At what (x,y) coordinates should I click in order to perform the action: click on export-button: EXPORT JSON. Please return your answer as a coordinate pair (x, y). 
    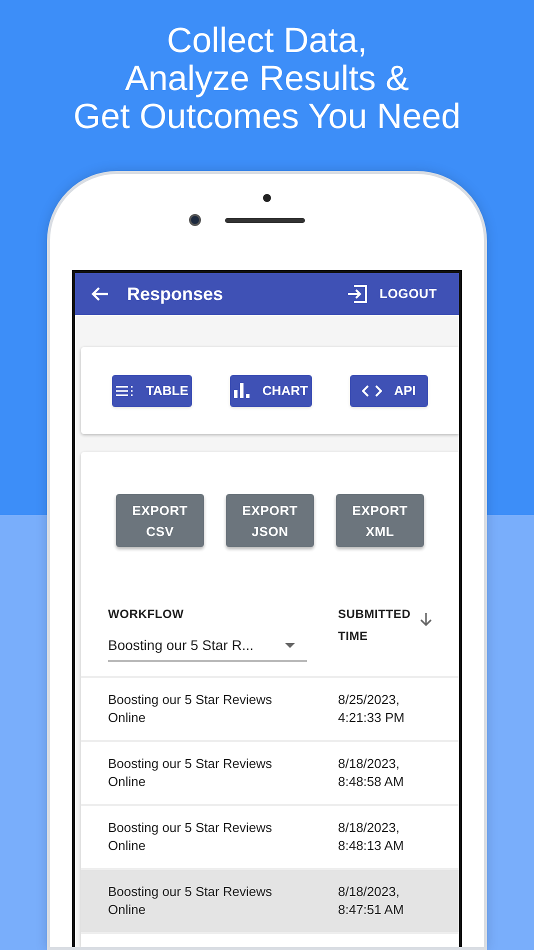
    Looking at the image, I should click on (270, 520).